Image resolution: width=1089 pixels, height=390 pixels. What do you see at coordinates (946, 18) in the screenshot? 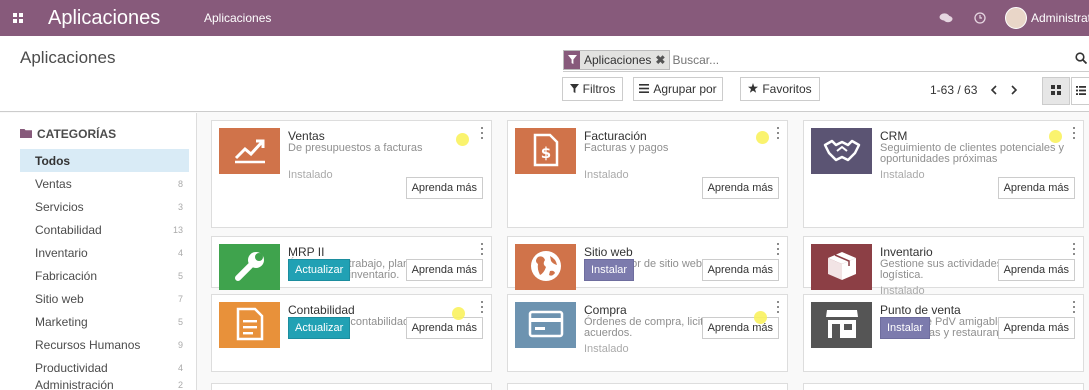
I see `chat-icon` at bounding box center [946, 18].